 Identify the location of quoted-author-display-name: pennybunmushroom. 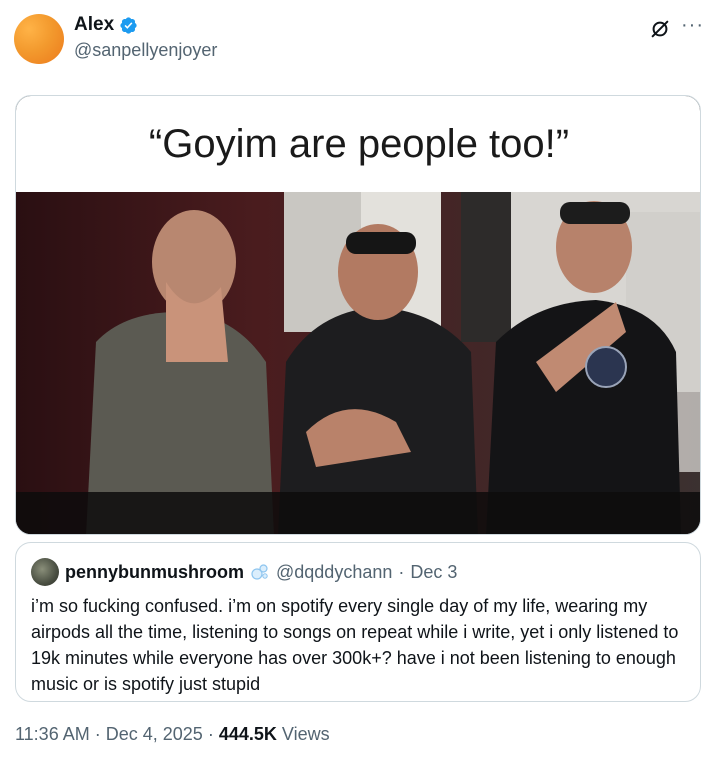
(154, 572).